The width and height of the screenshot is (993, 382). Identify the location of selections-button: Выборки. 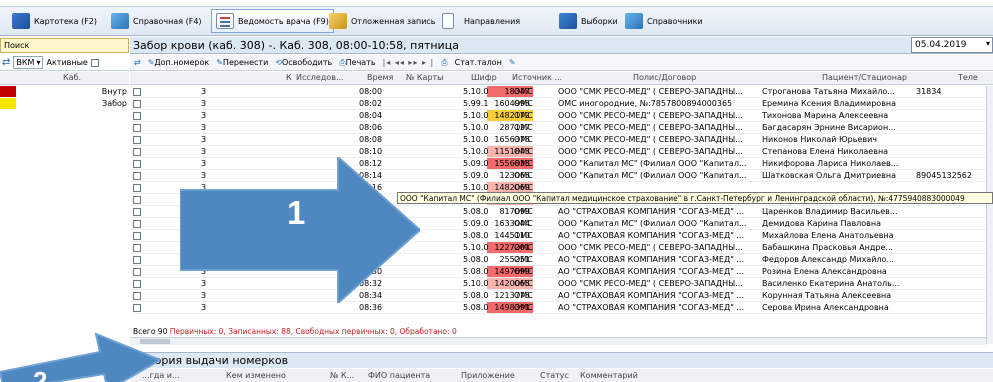
(588, 21).